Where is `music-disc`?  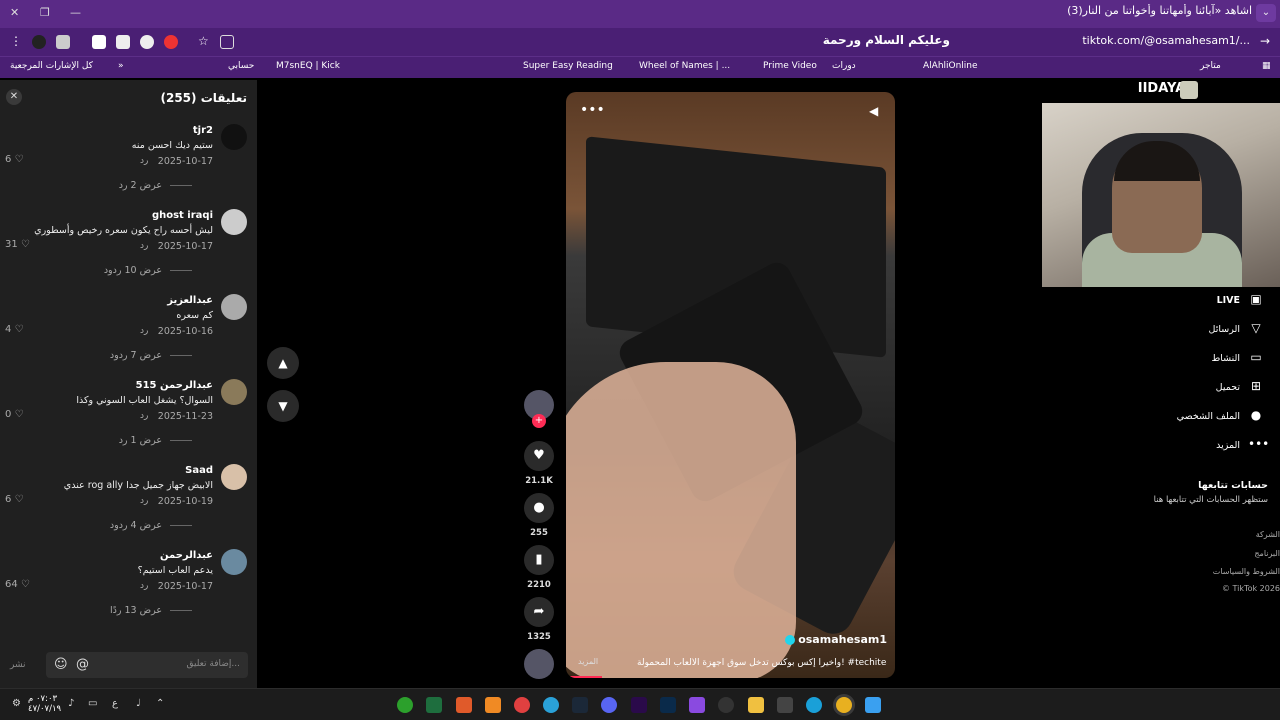
music-disc is located at coordinates (539, 664).